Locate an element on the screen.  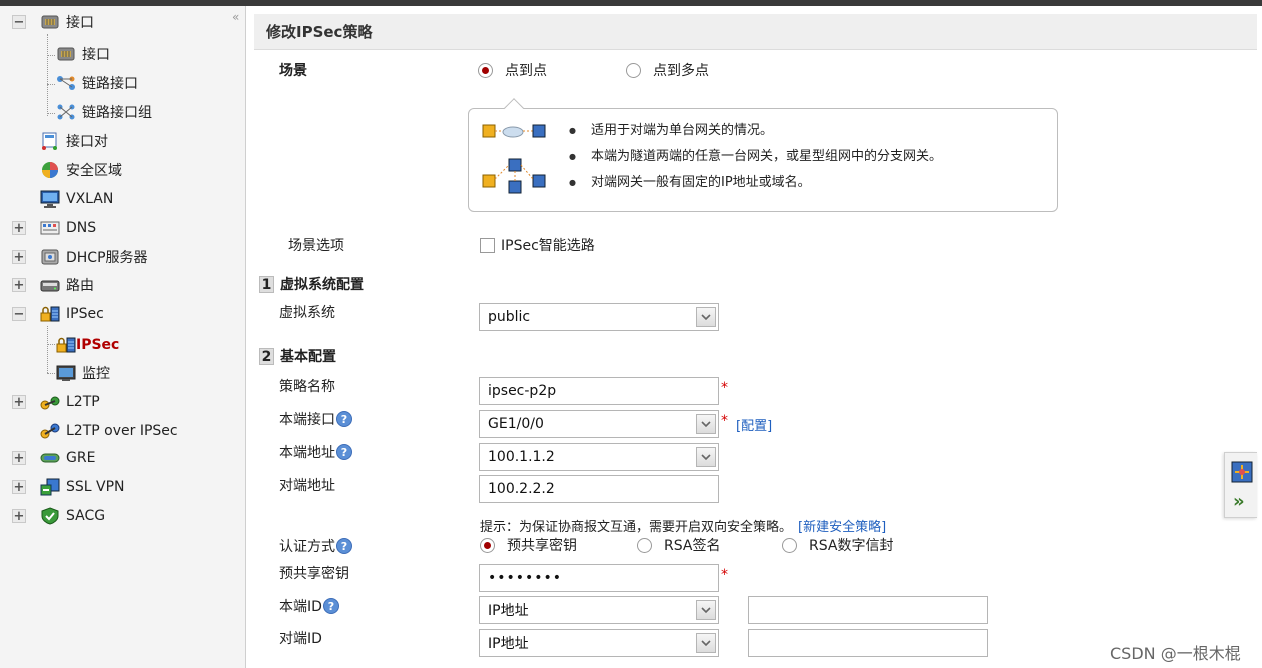
sidebar-item-sacg: SACG is located at coordinates (123, 516).